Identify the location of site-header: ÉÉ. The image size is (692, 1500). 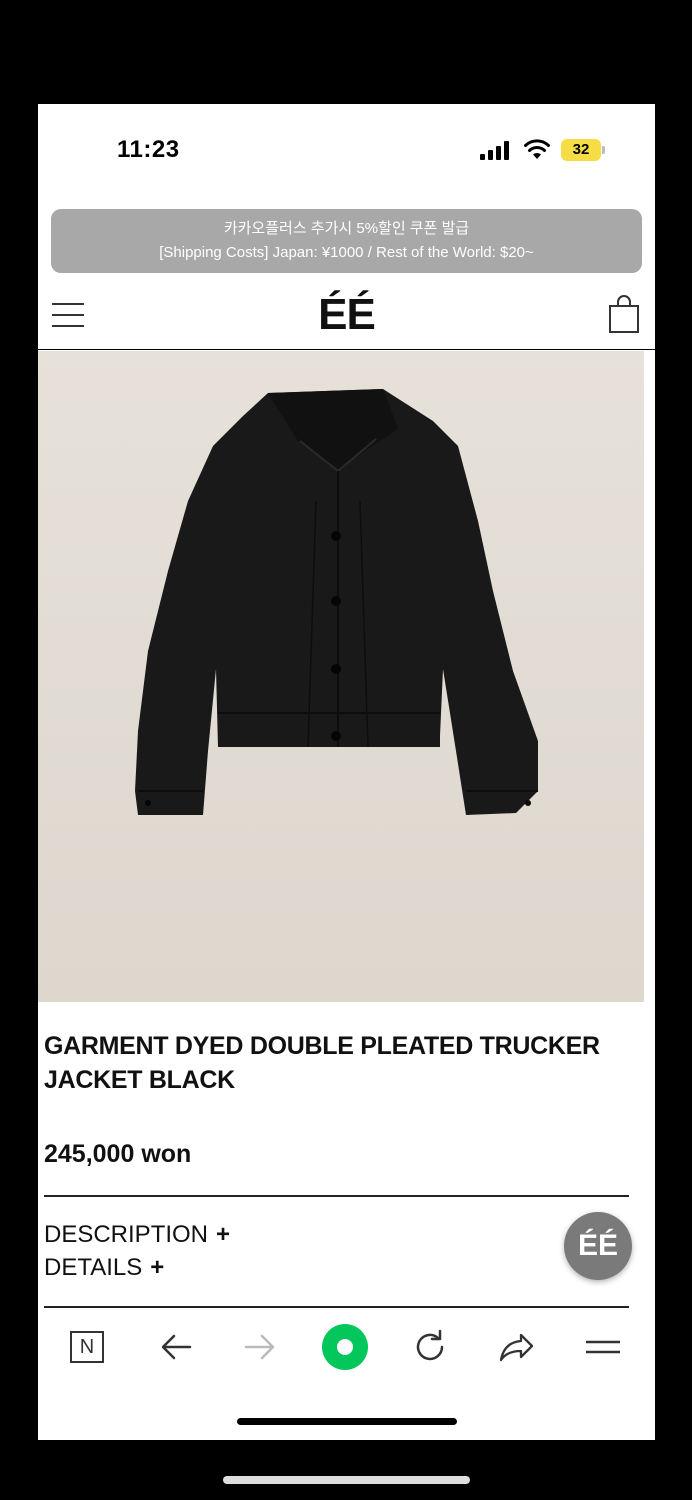
(346, 317).